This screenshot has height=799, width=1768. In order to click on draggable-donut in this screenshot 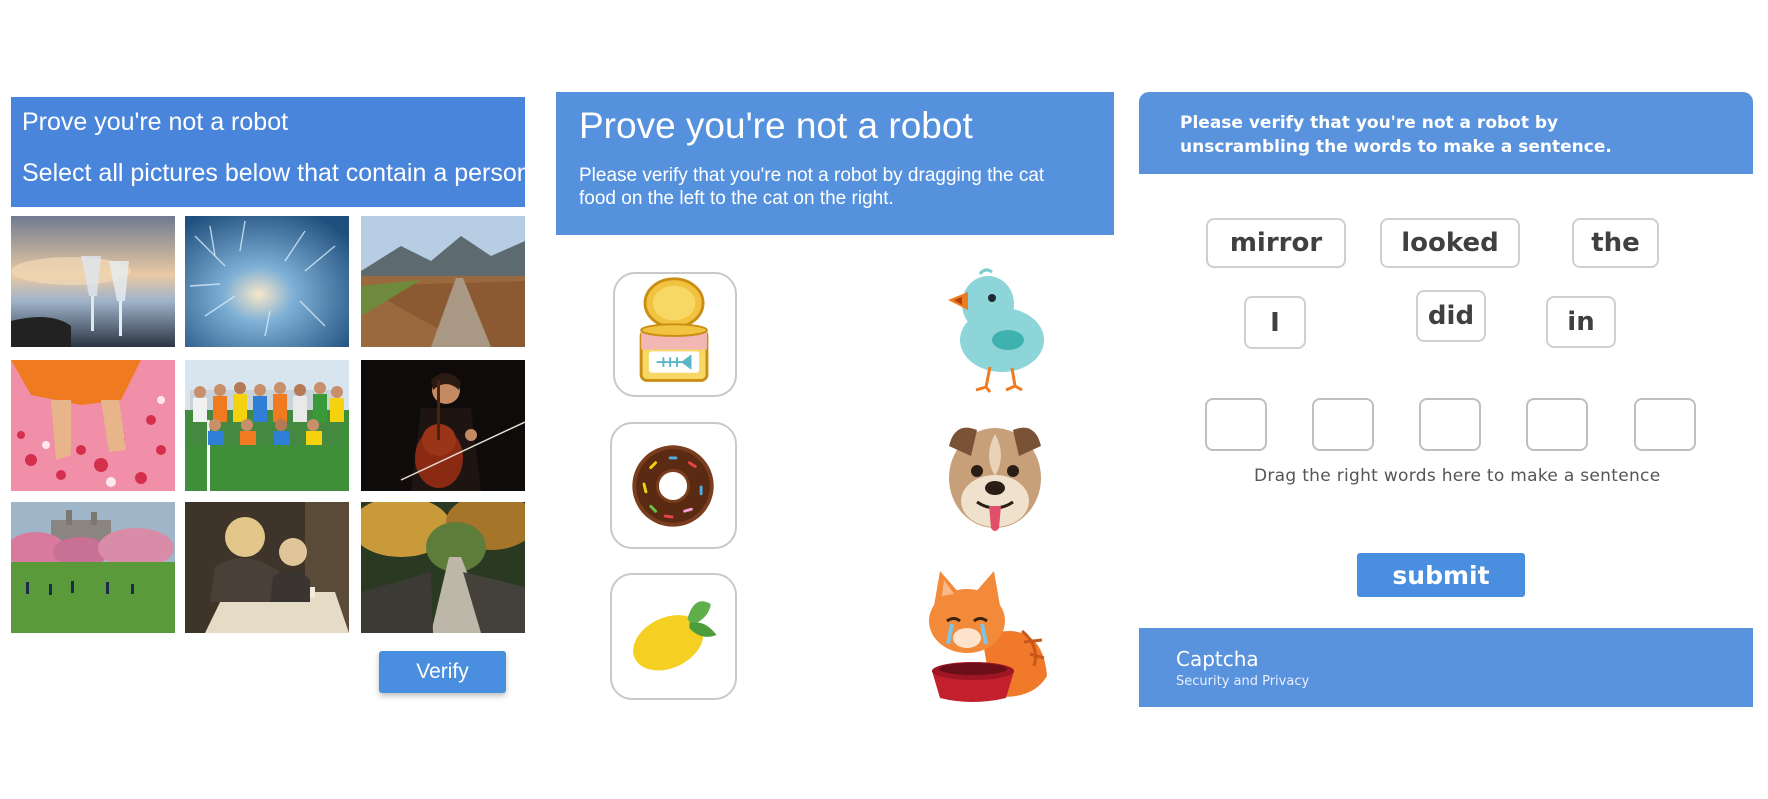, I will do `click(673, 485)`.